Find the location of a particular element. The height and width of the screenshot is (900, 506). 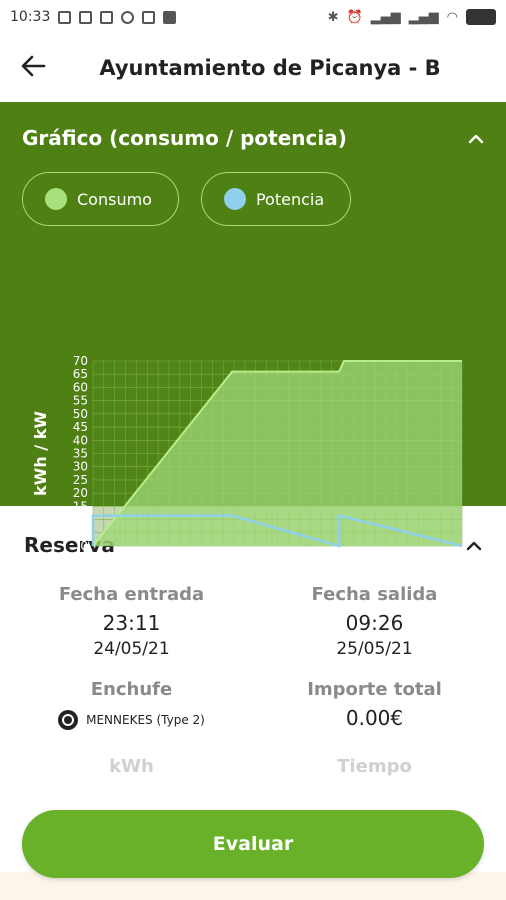

fecha-salida: Fecha salida 09:26 25/05/21 is located at coordinates (374, 621).